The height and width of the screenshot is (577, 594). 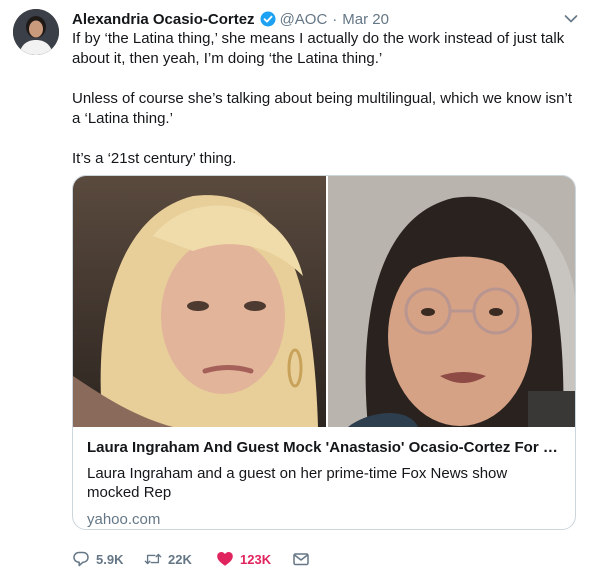 What do you see at coordinates (163, 19) in the screenshot?
I see `author-name: Alexandria Ocasio-Cortez` at bounding box center [163, 19].